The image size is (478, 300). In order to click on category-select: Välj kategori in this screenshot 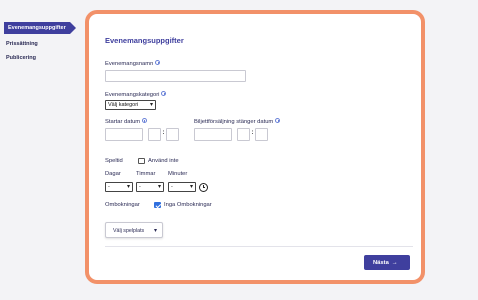, I will do `click(130, 105)`.